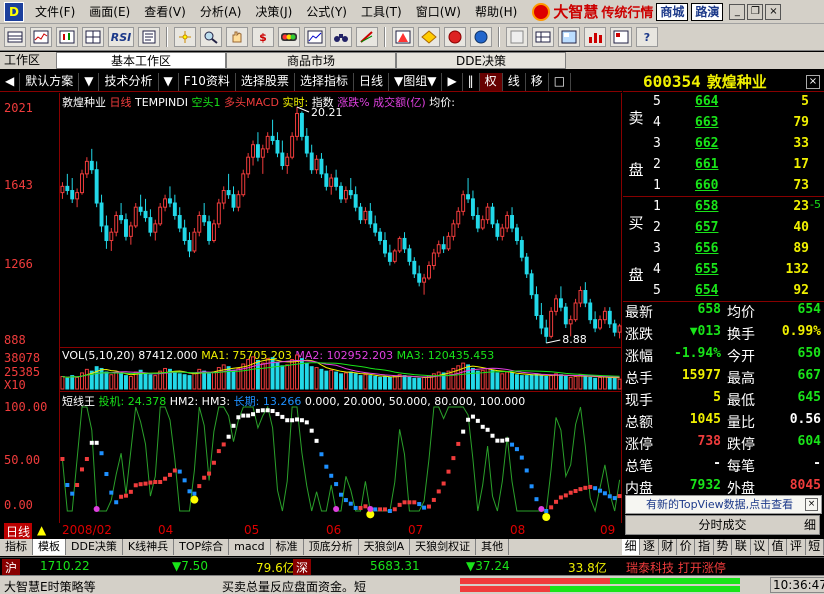 The image size is (824, 594). Describe the element at coordinates (429, 37) in the screenshot. I see `diamond-sign-icon` at that location.